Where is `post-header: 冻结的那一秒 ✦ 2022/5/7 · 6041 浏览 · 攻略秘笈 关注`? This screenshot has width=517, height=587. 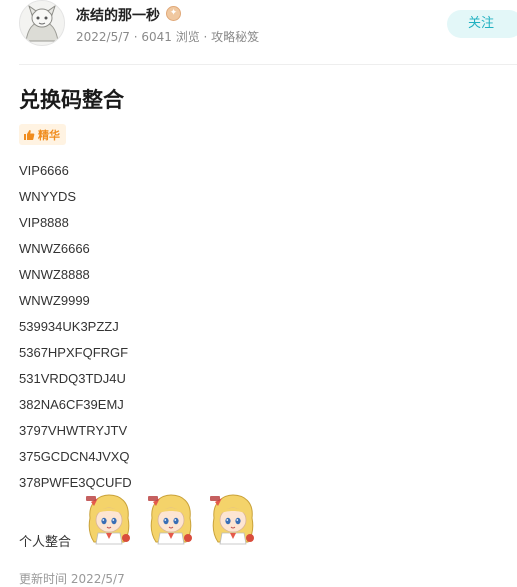 post-header: 冻结的那一秒 ✦ 2022/5/7 · 6041 浏览 · 攻略秘笈 关注 is located at coordinates (258, 32).